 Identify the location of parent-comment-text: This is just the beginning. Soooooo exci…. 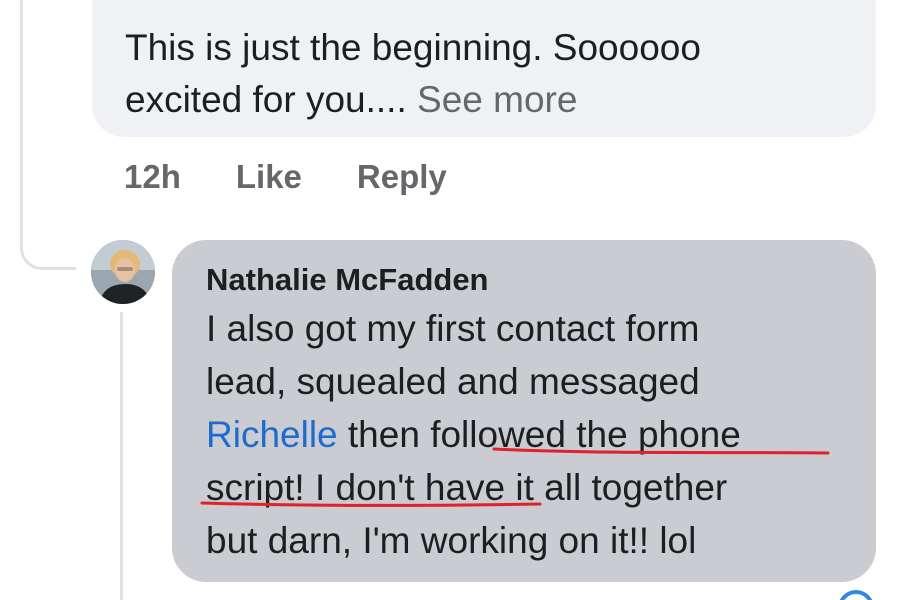
(495, 74).